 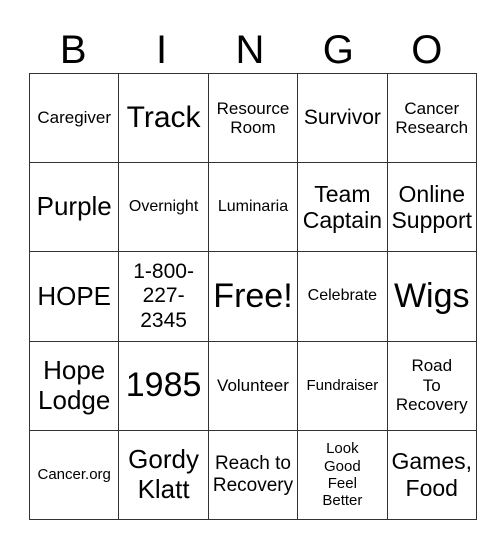 I want to click on cell-text-line: Free!, so click(x=253, y=295).